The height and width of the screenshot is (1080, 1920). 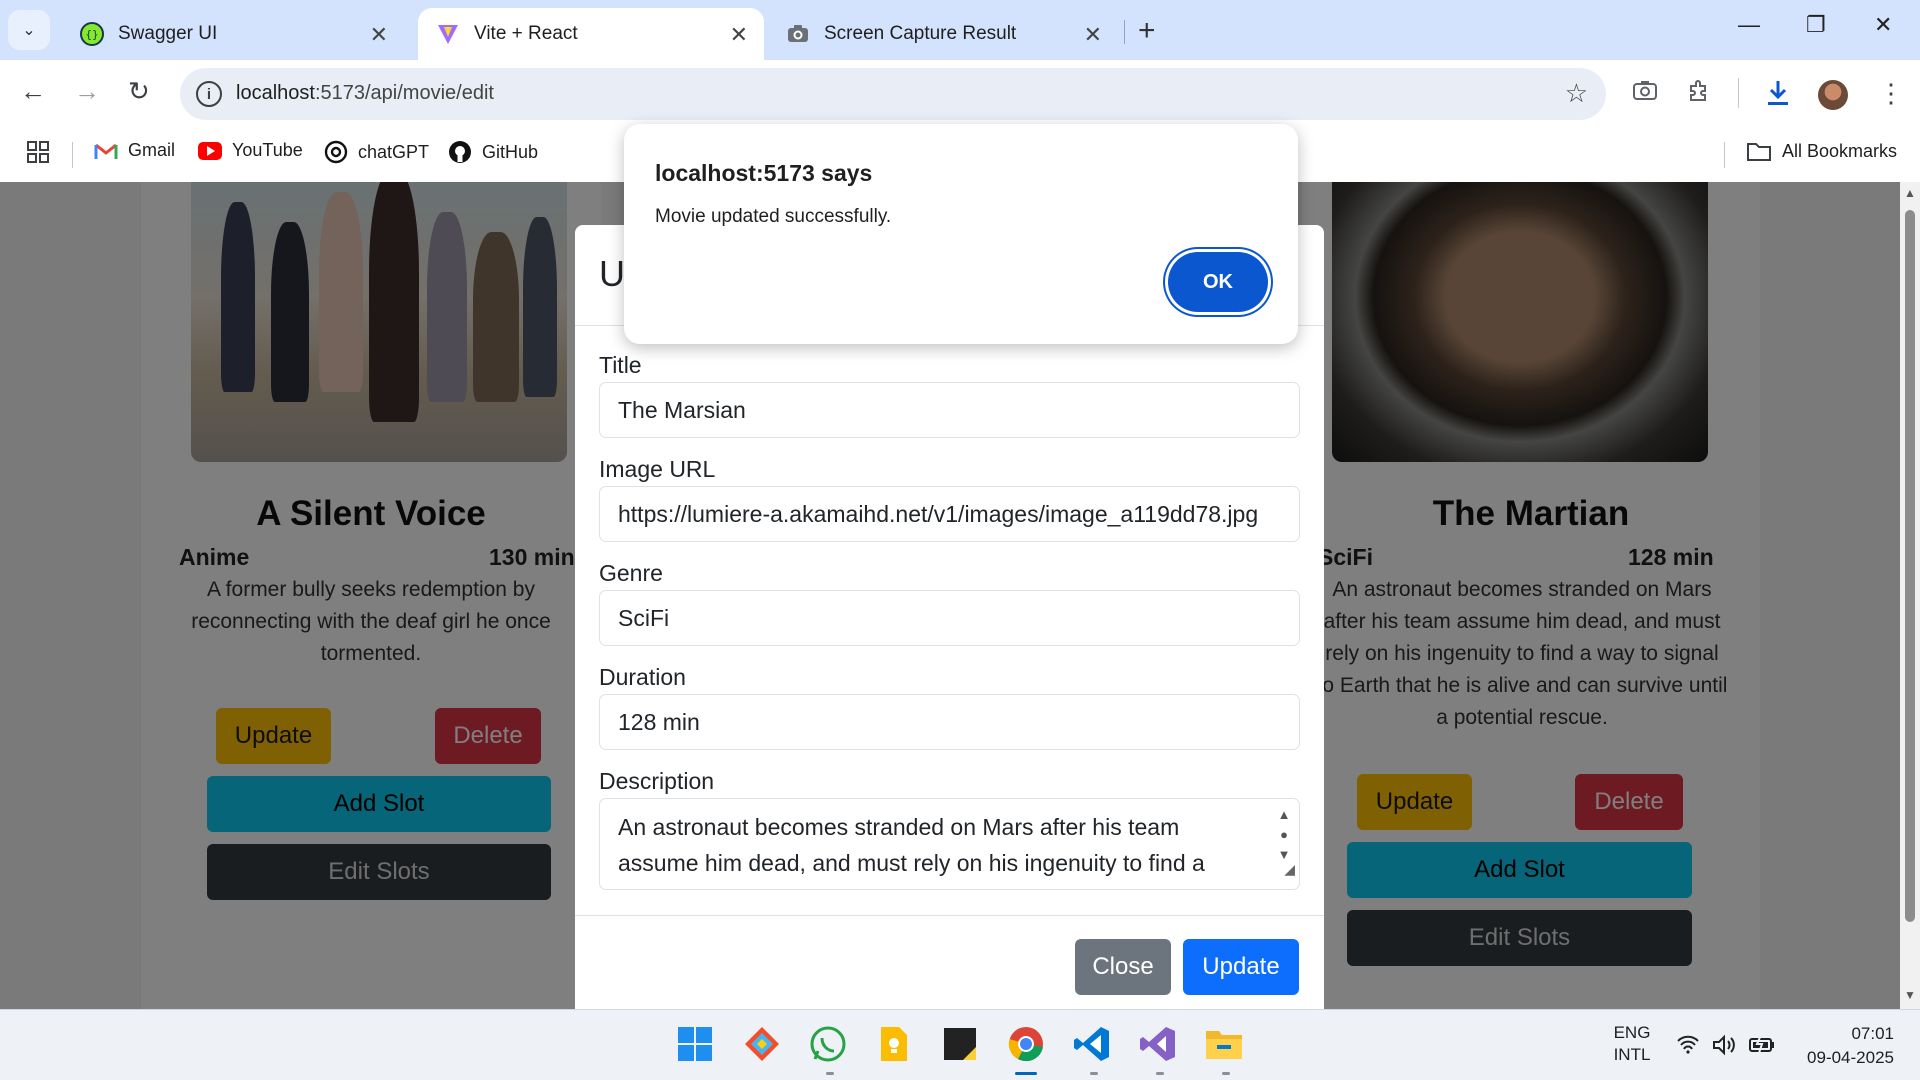 I want to click on volume-icon, so click(x=1725, y=1047).